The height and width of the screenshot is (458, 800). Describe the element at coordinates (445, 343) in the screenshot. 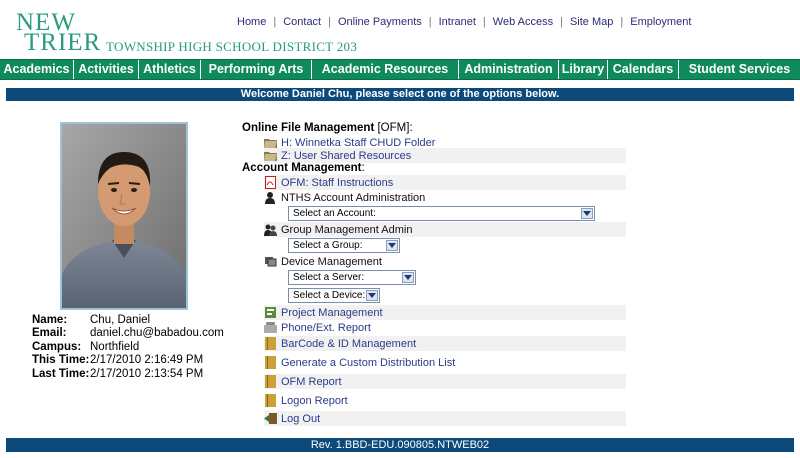

I see `barcode-id-link: BarCode & ID Management` at that location.